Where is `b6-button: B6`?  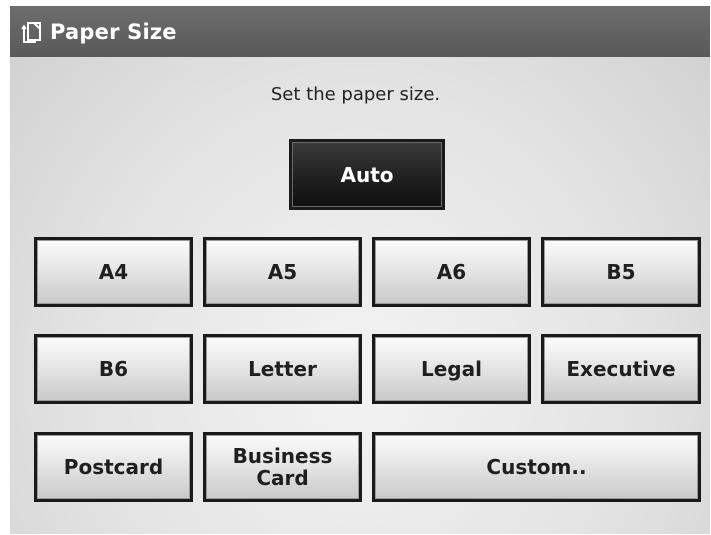
b6-button: B6 is located at coordinates (113, 369).